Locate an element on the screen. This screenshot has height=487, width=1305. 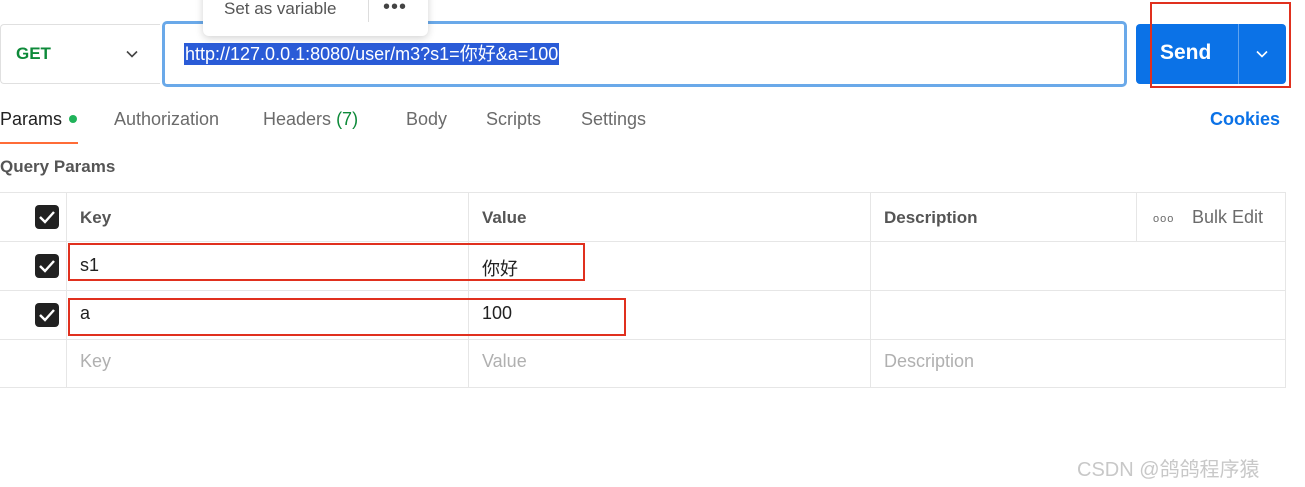
params-active-dot-icon is located at coordinates (73, 119).